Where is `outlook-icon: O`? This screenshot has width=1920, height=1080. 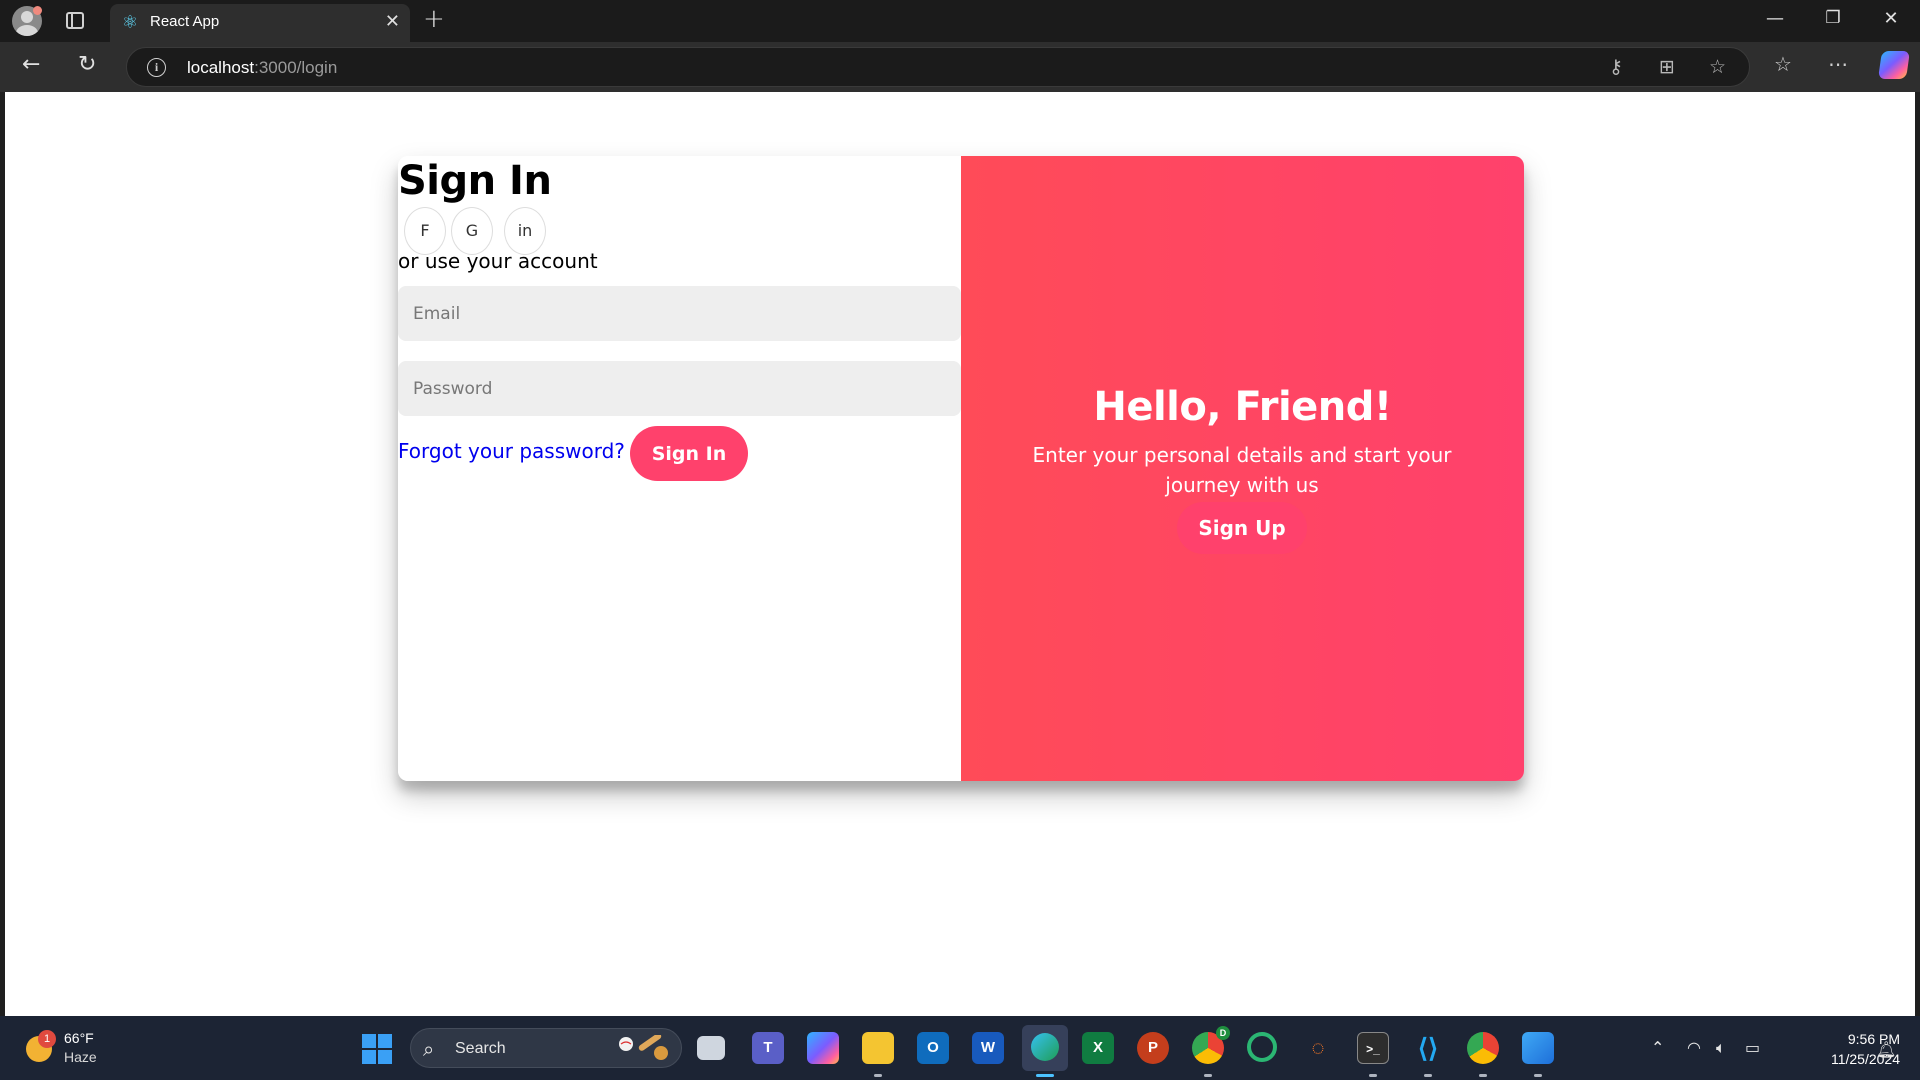 outlook-icon: O is located at coordinates (933, 1048).